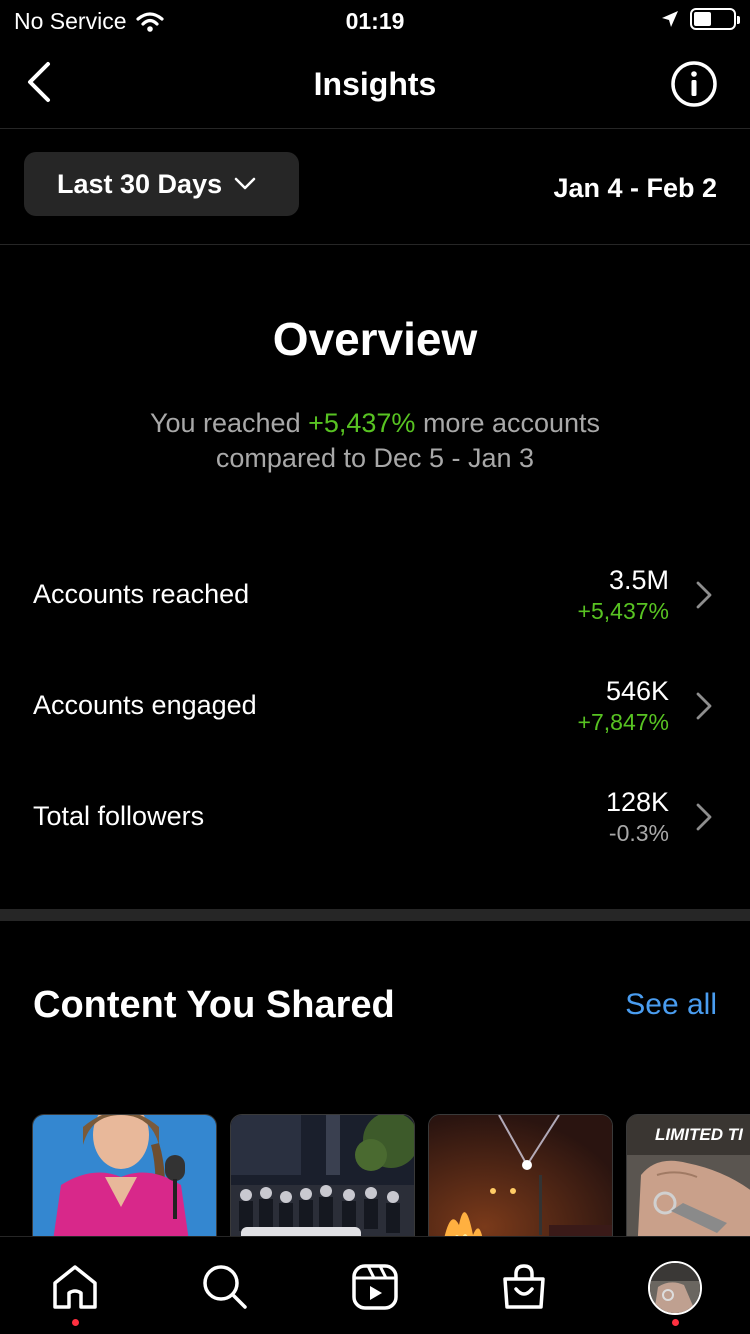 The image size is (750, 1334). I want to click on tab-bar, so click(375, 1285).